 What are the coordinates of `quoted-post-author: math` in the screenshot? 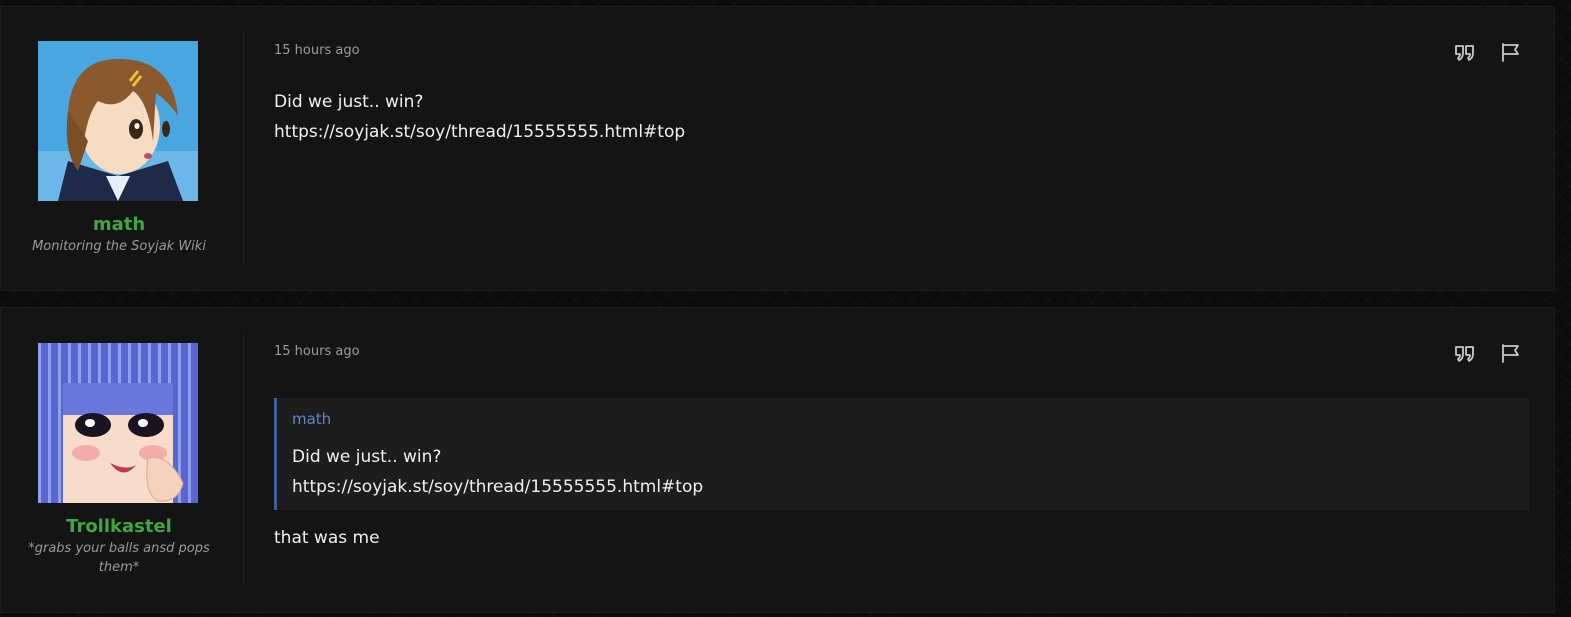 It's located at (311, 419).